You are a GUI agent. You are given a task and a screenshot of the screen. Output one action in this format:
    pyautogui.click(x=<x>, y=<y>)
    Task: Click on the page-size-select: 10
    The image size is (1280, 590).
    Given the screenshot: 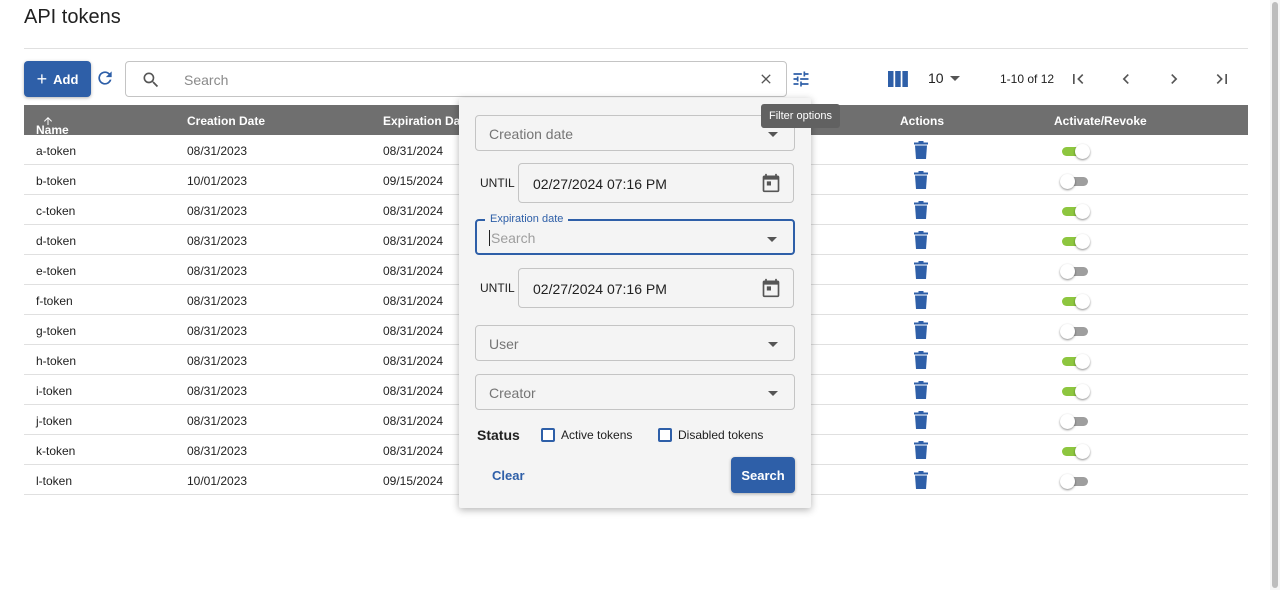 What is the action you would take?
    pyautogui.click(x=944, y=78)
    